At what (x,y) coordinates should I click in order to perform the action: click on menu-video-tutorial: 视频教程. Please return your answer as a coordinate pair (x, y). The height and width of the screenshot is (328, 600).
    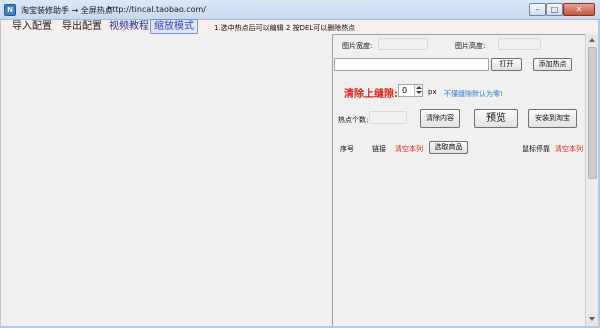
    Looking at the image, I should click on (129, 27).